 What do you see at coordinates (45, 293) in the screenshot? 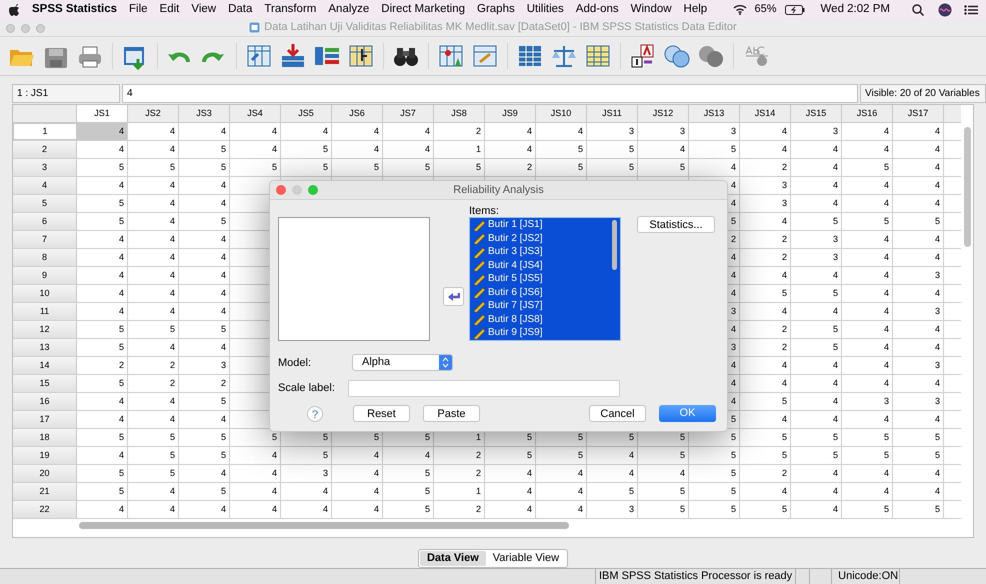
I see `row-header: 10` at bounding box center [45, 293].